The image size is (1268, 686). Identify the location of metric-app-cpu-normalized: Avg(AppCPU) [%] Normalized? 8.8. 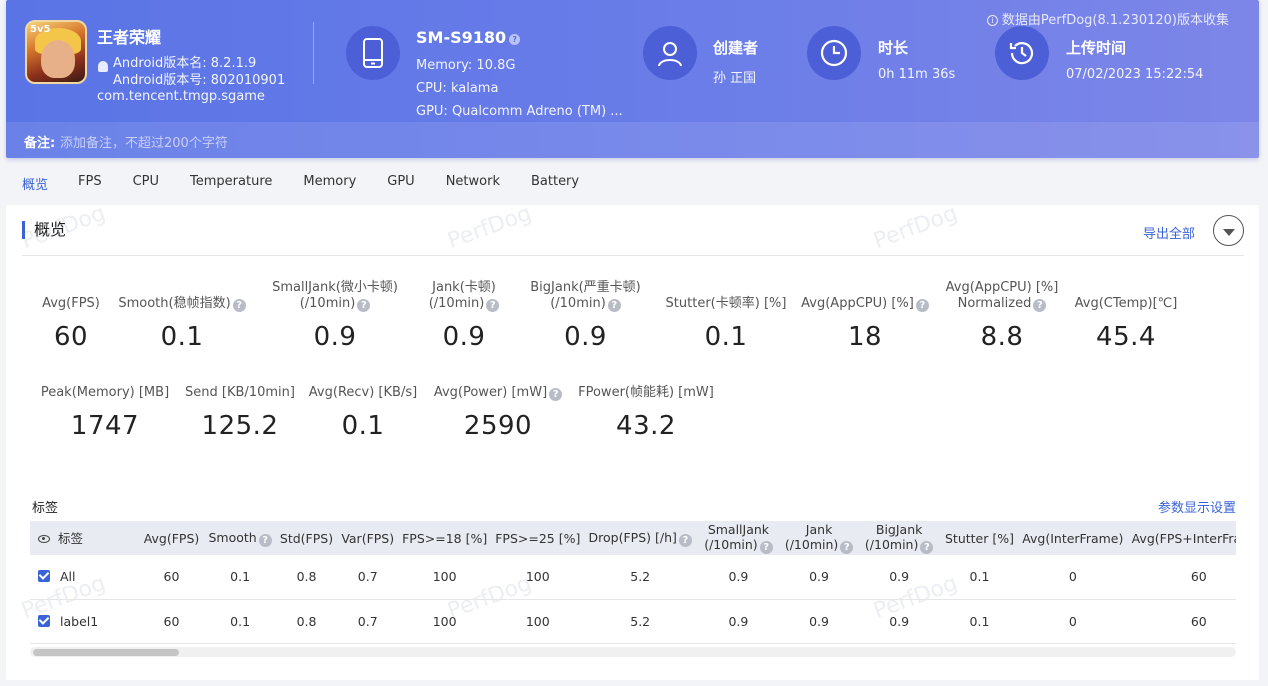
(1002, 316).